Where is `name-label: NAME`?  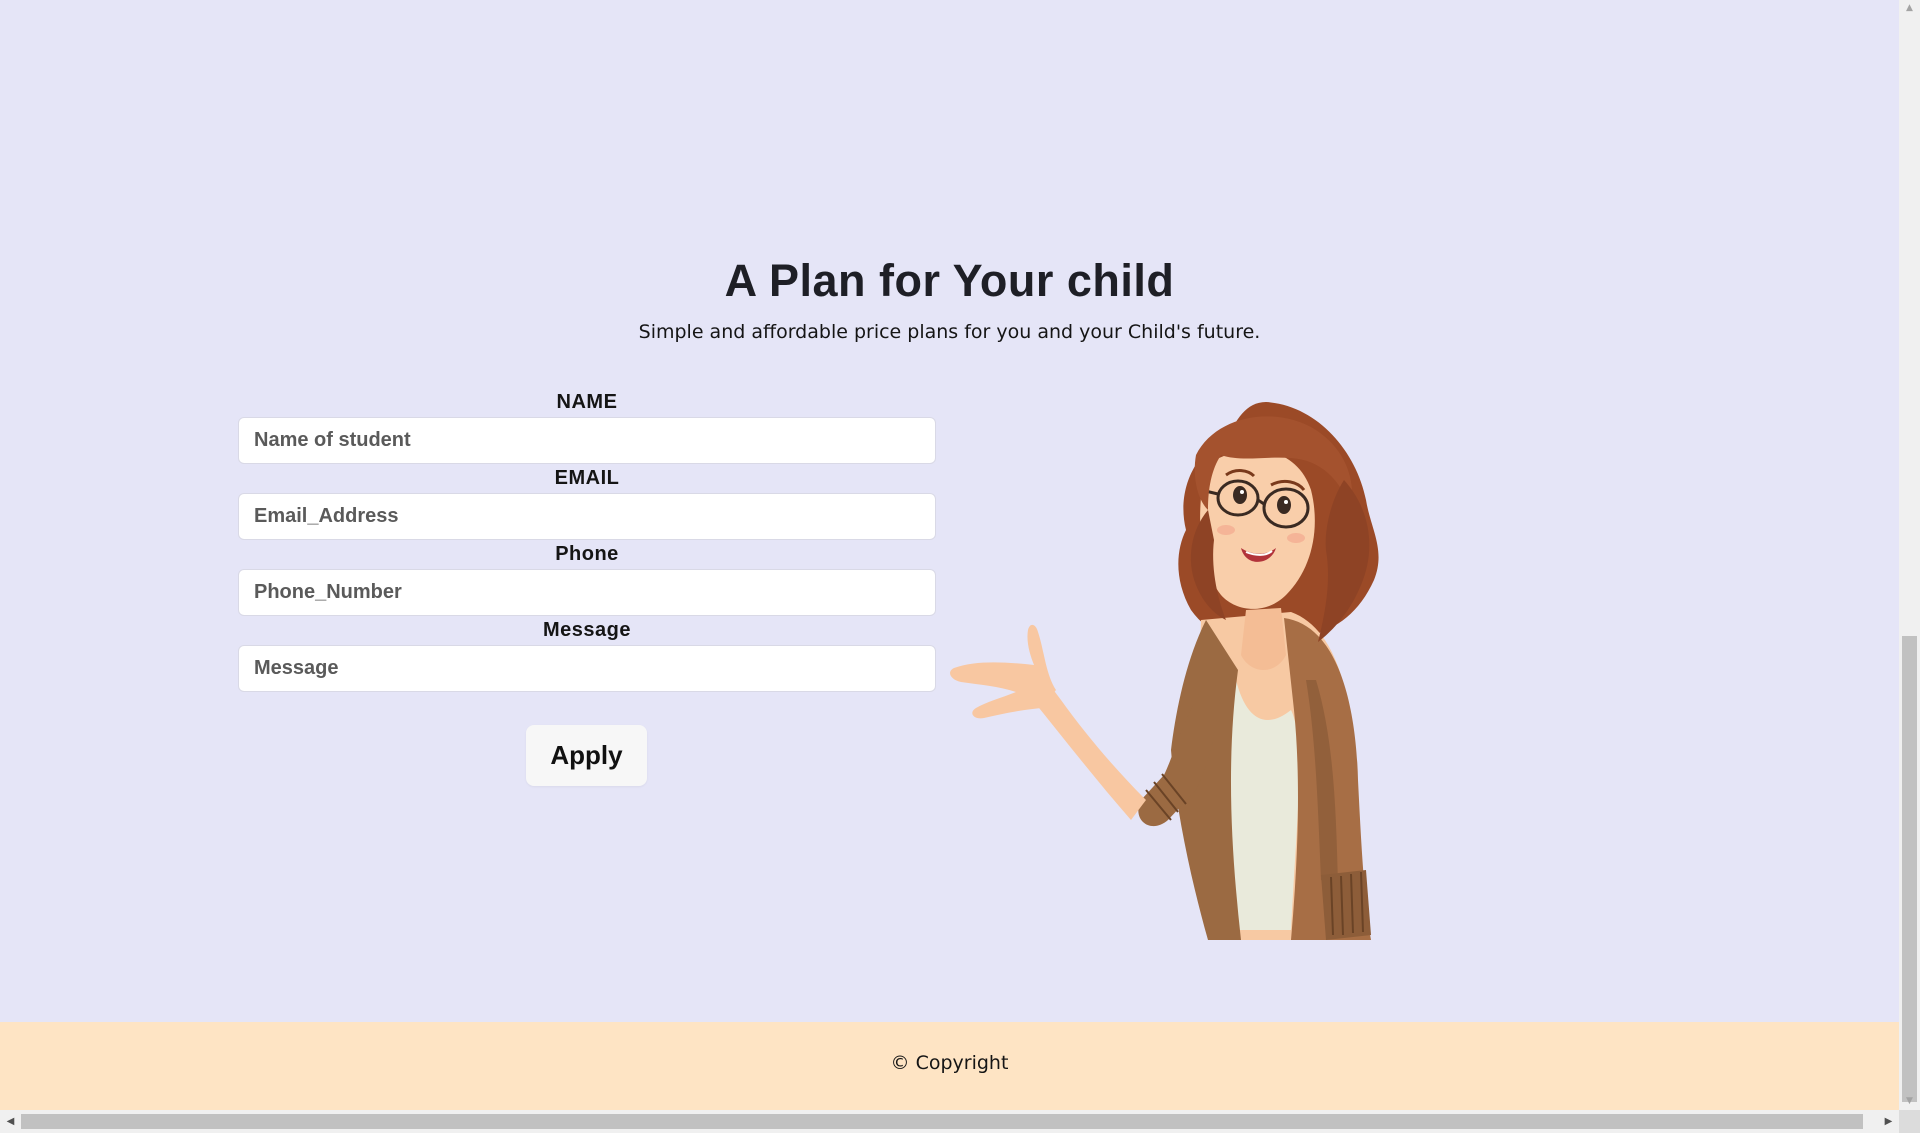
name-label: NAME is located at coordinates (587, 402).